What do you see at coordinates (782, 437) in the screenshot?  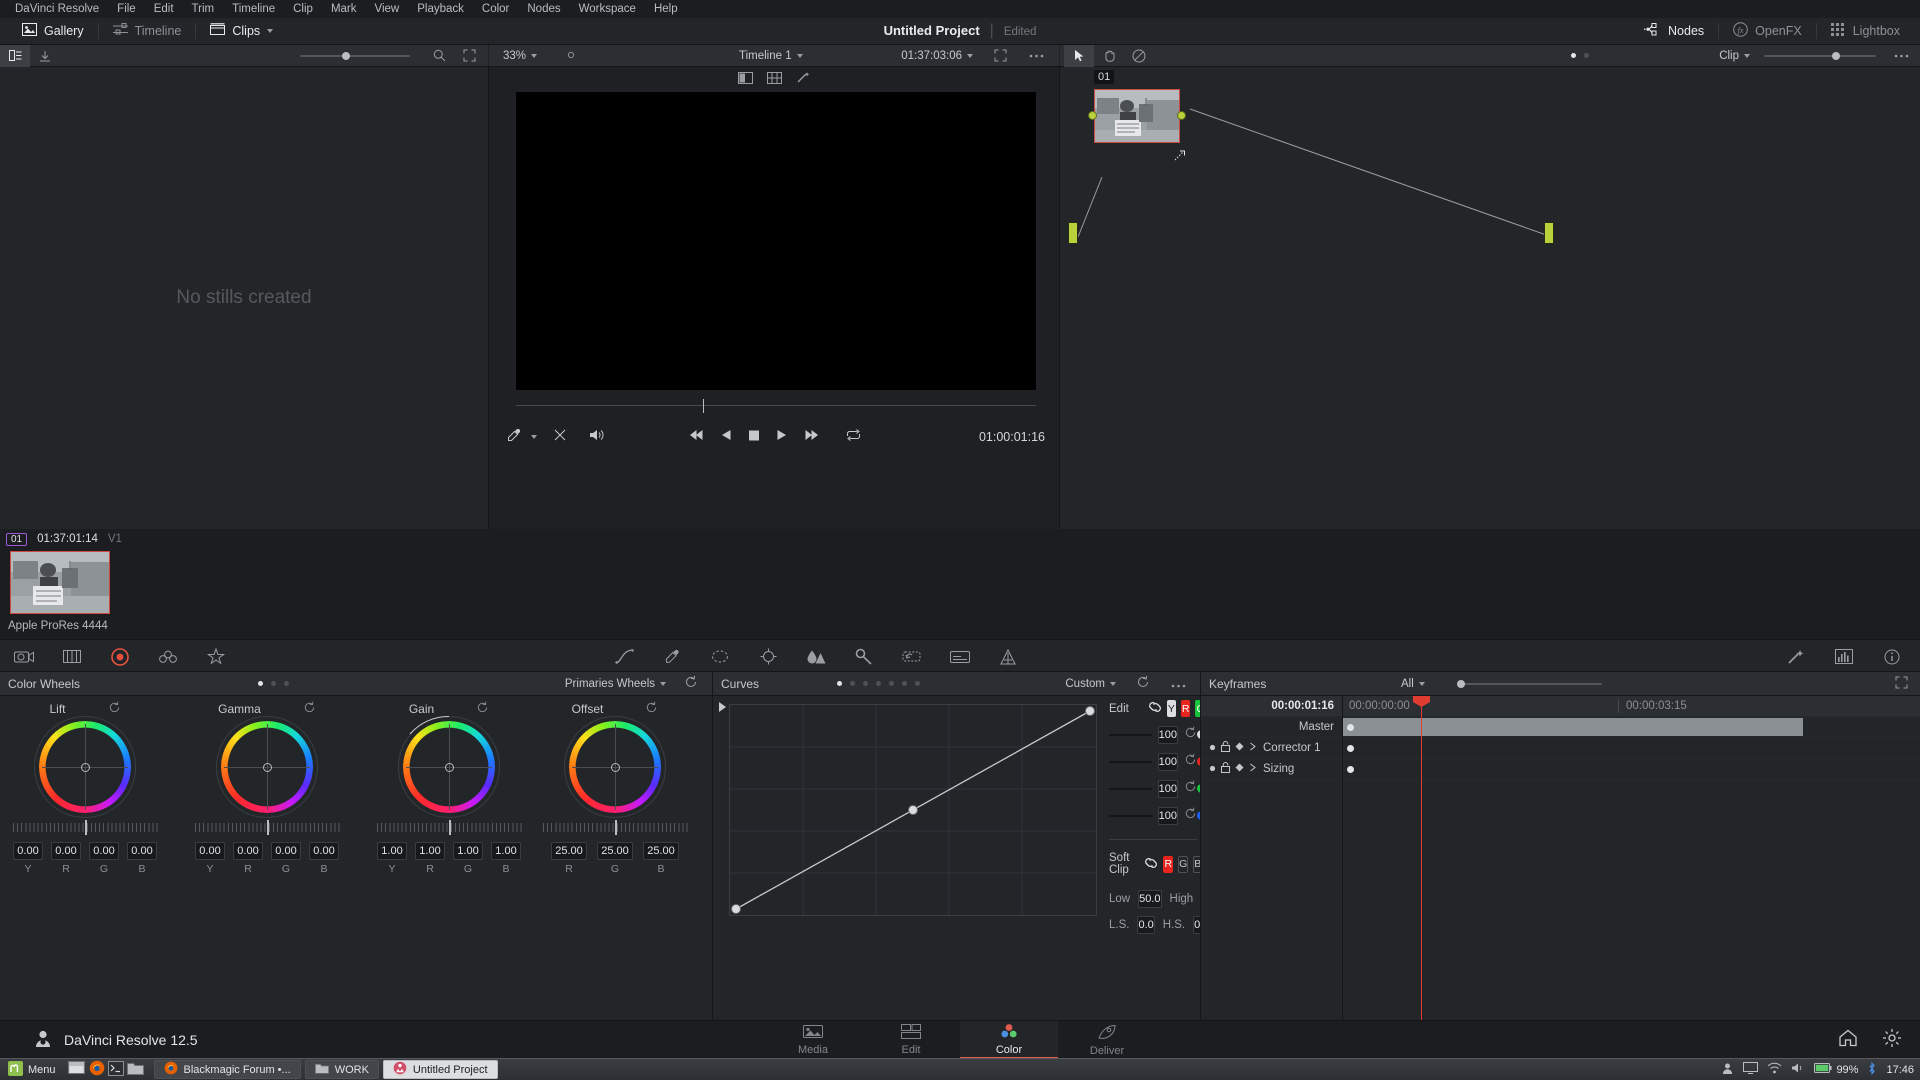 I see `play-icon` at bounding box center [782, 437].